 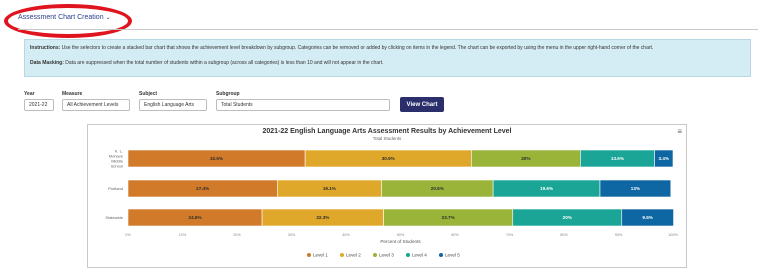 What do you see at coordinates (635, 188) in the screenshot?
I see `data-label: 13%` at bounding box center [635, 188].